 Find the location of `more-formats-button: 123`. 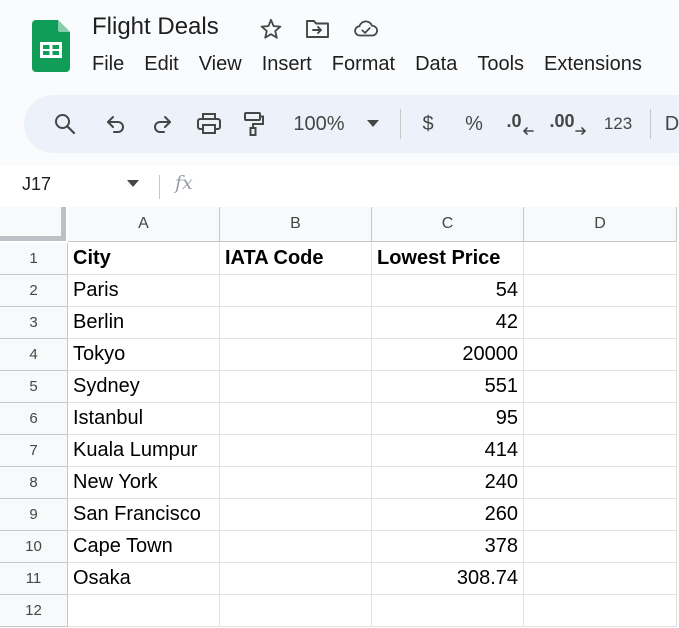

more-formats-button: 123 is located at coordinates (618, 124).